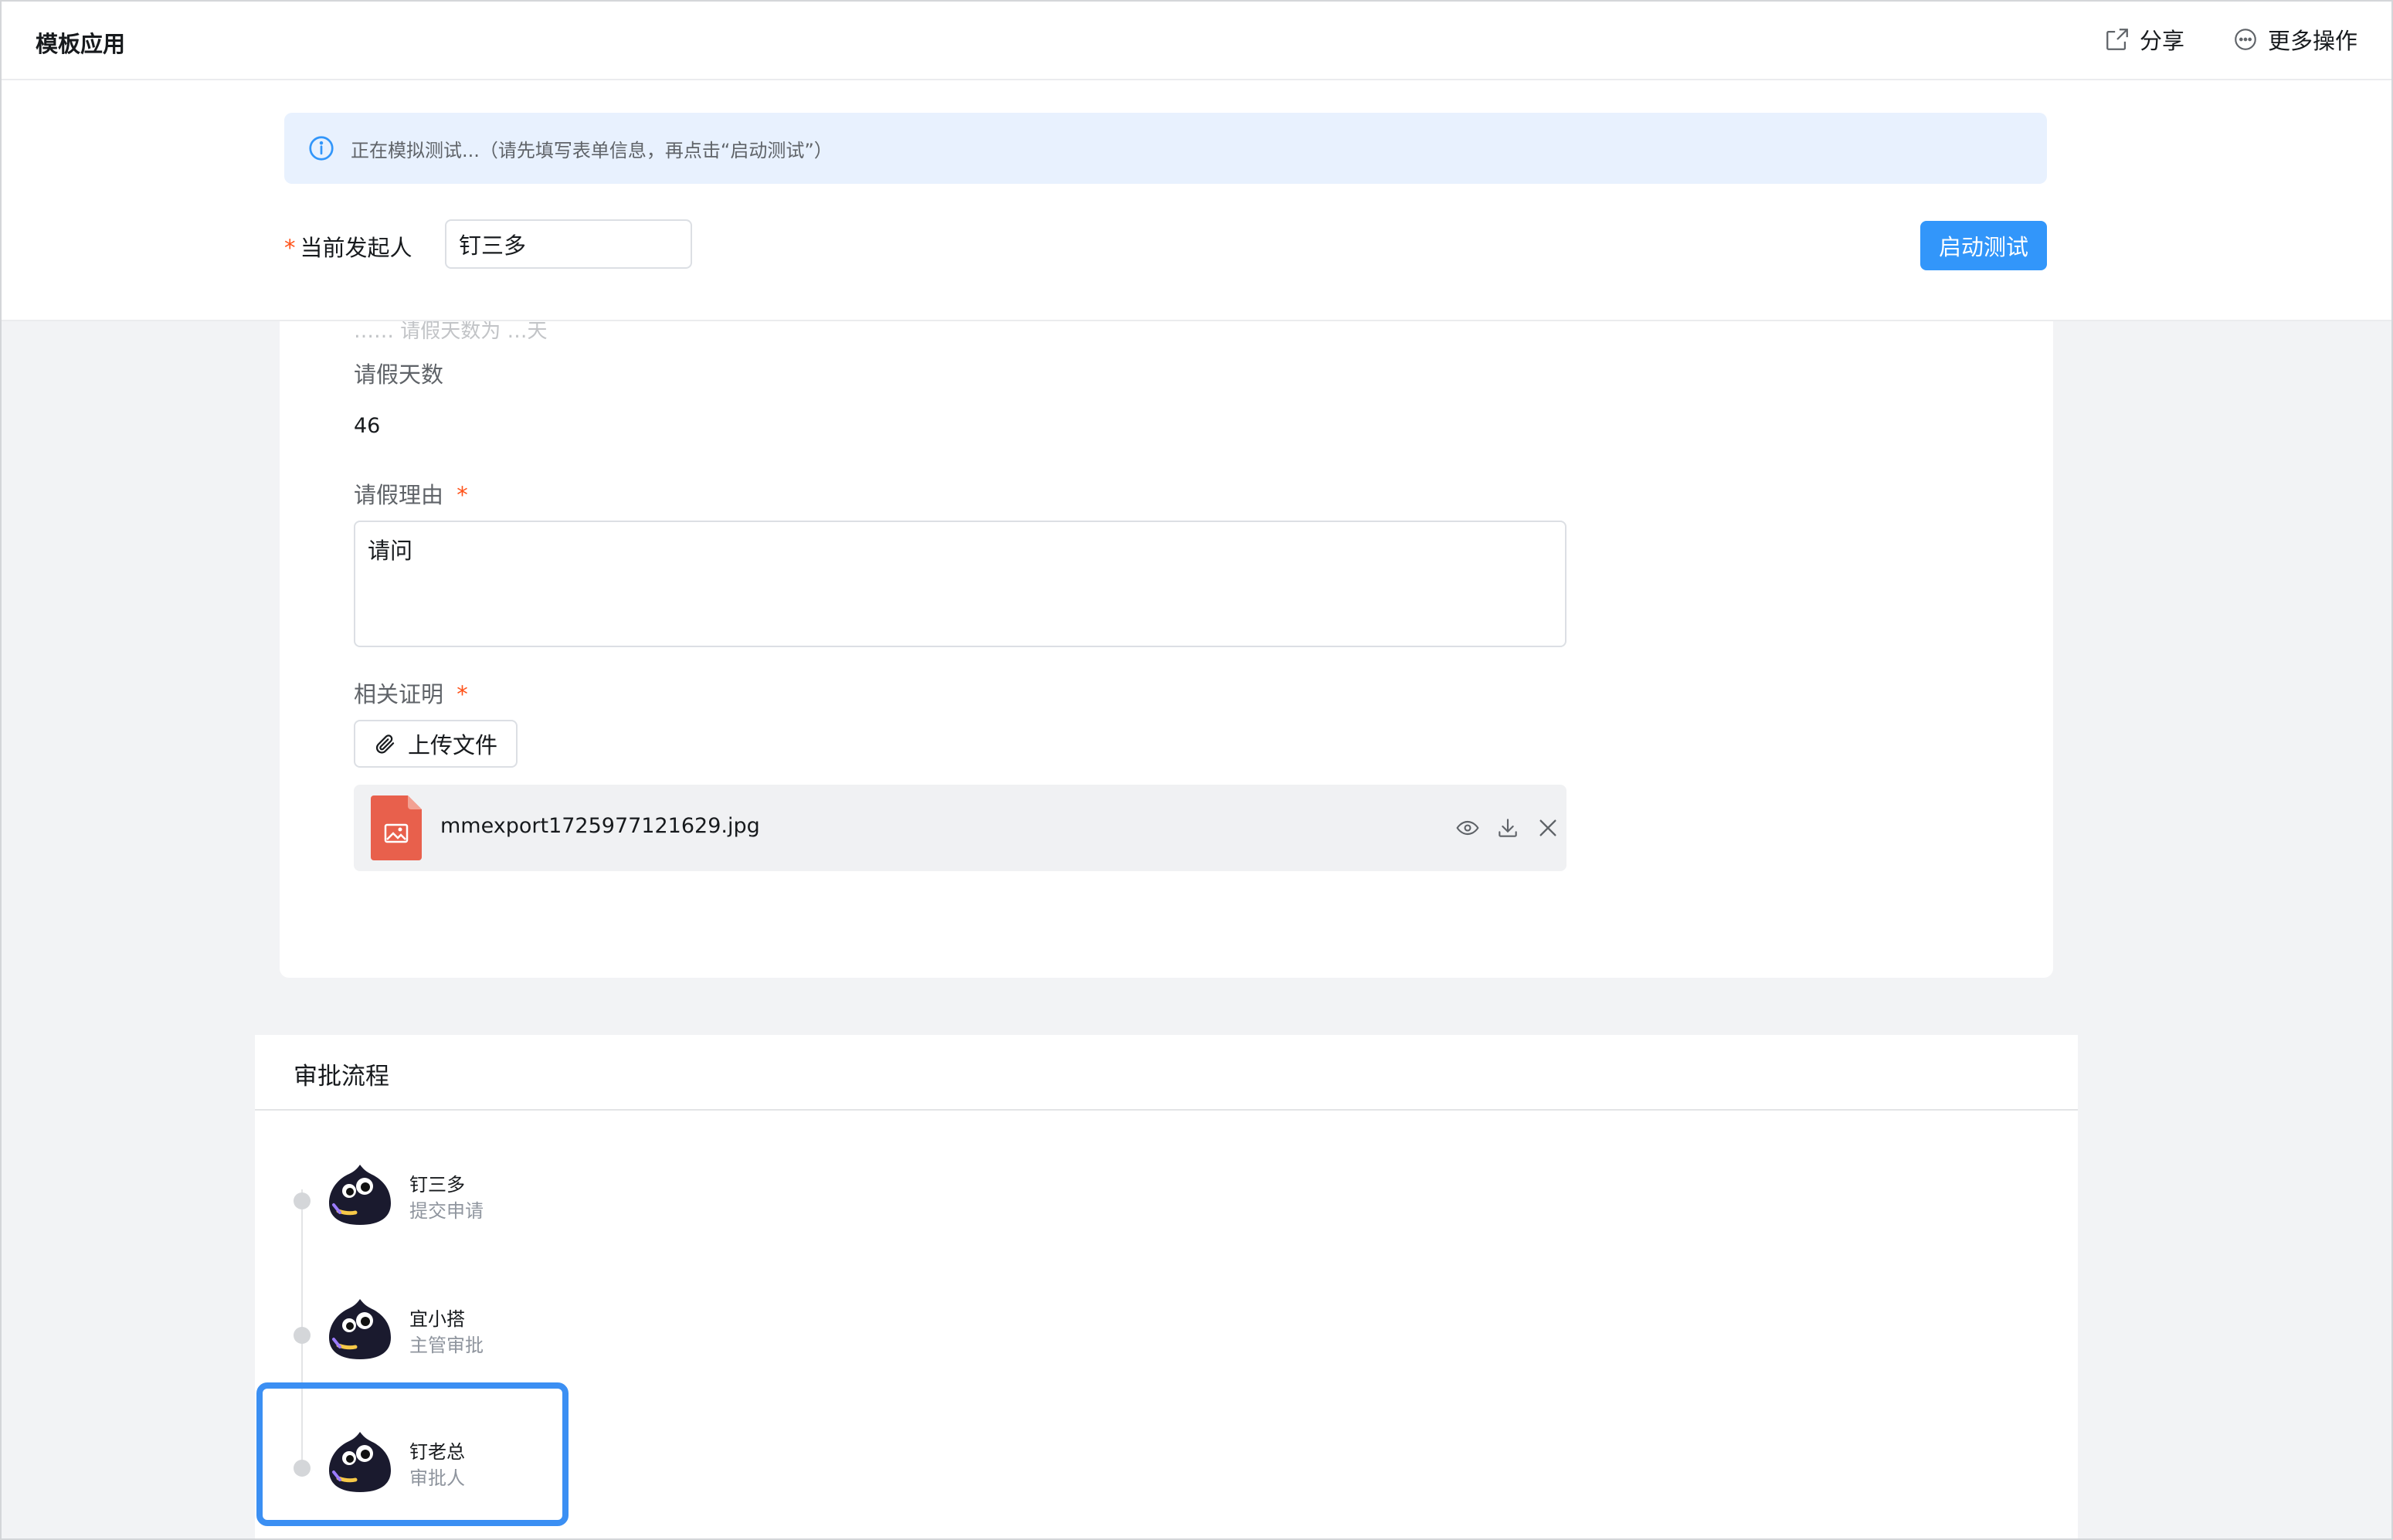  What do you see at coordinates (81, 44) in the screenshot?
I see `app-title: 模板应用` at bounding box center [81, 44].